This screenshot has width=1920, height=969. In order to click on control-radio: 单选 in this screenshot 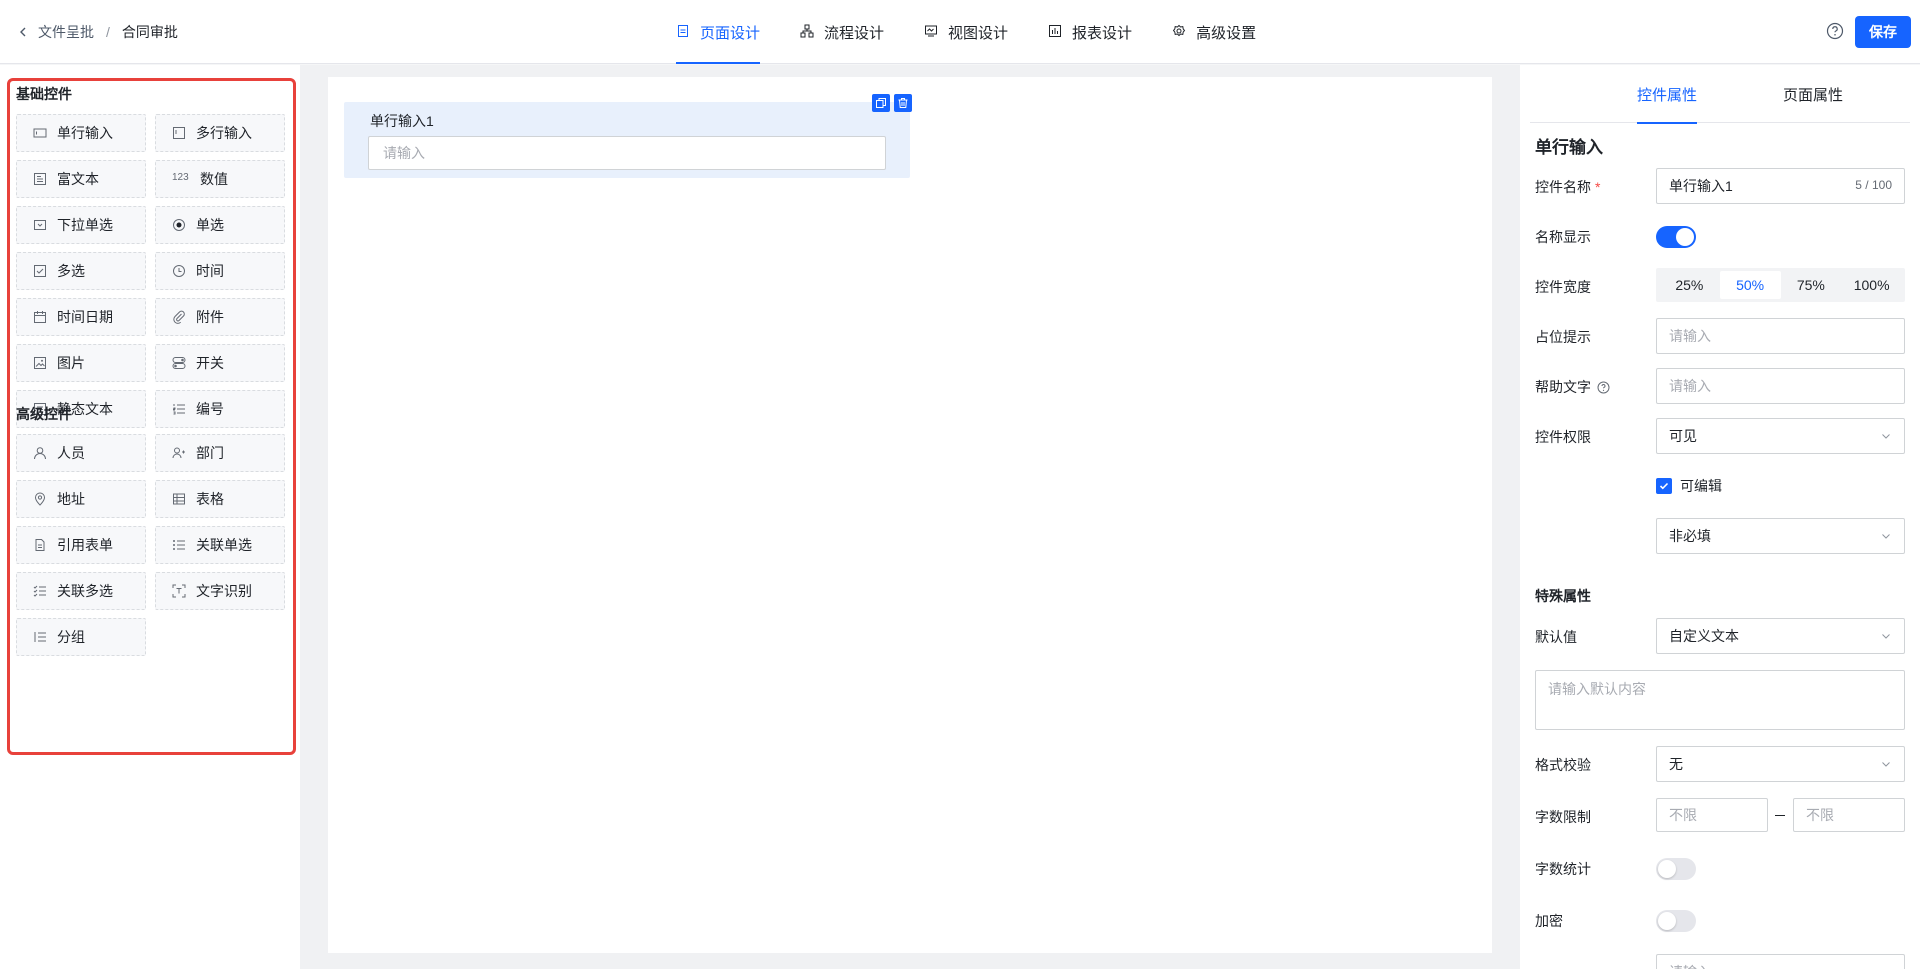, I will do `click(220, 225)`.